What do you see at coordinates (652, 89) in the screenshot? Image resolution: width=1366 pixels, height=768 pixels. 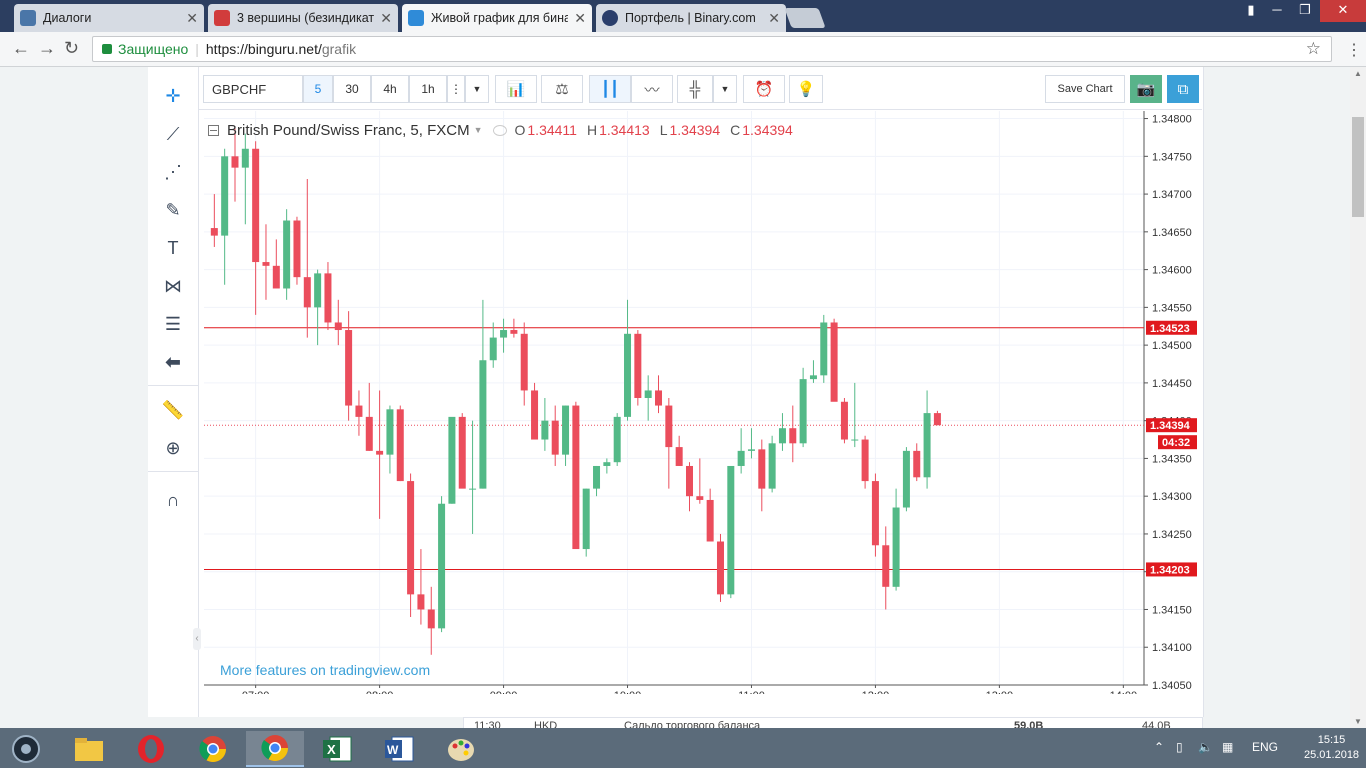 I see `area-chart-button: 〰` at bounding box center [652, 89].